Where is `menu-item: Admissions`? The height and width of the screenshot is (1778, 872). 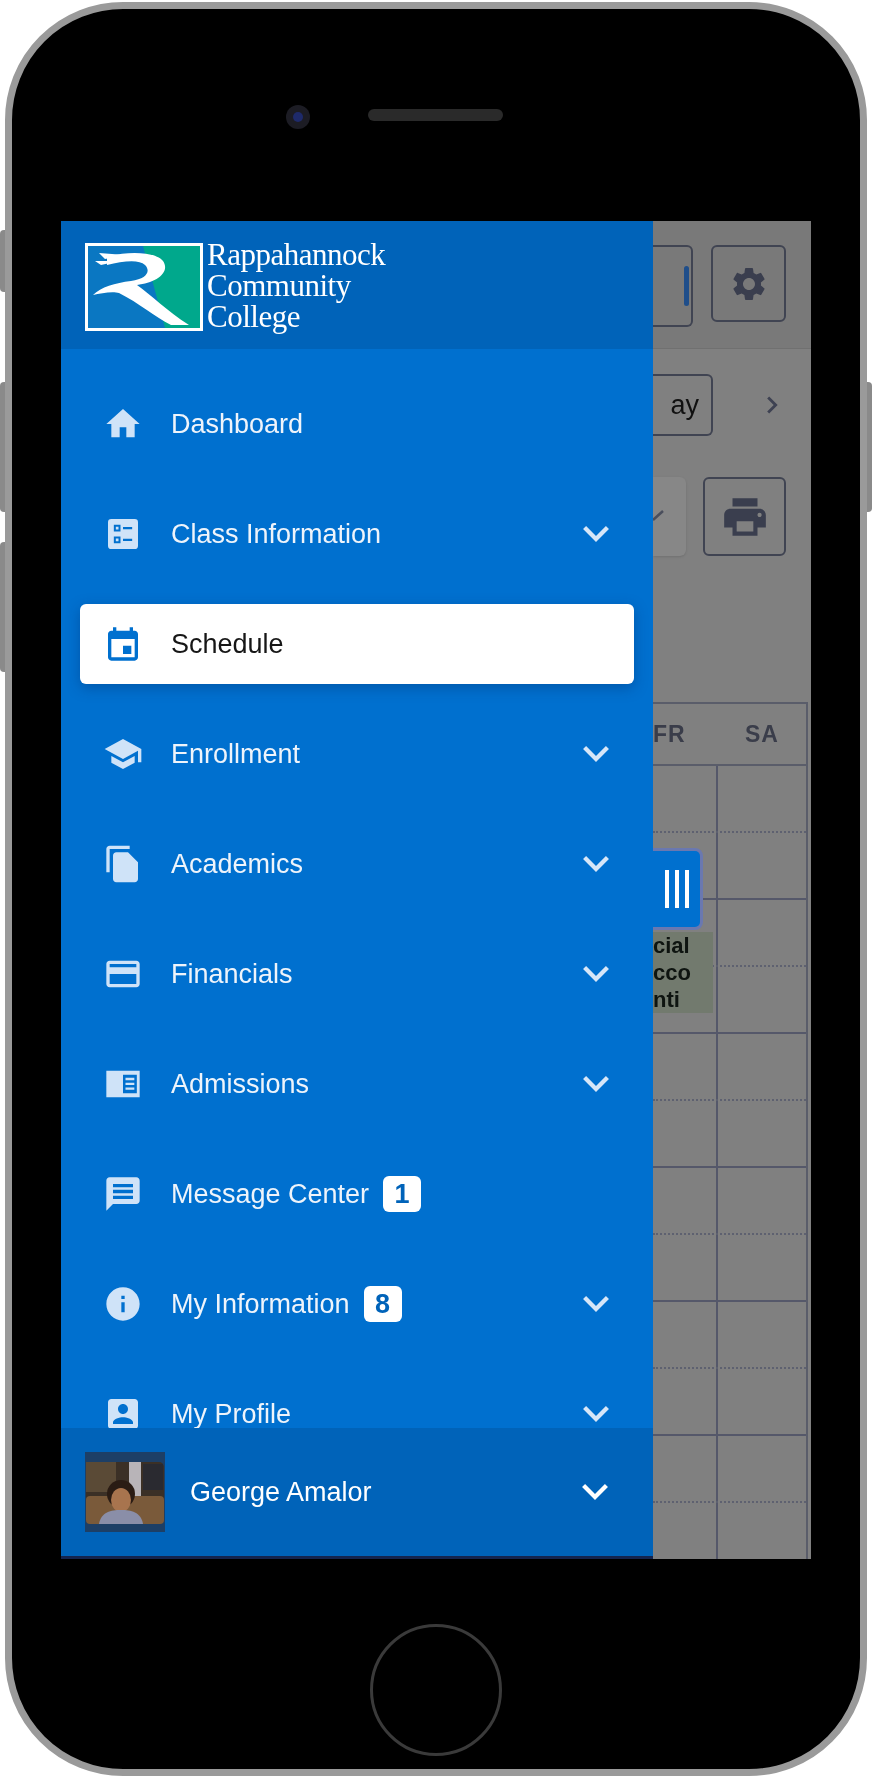 menu-item: Admissions is located at coordinates (357, 1084).